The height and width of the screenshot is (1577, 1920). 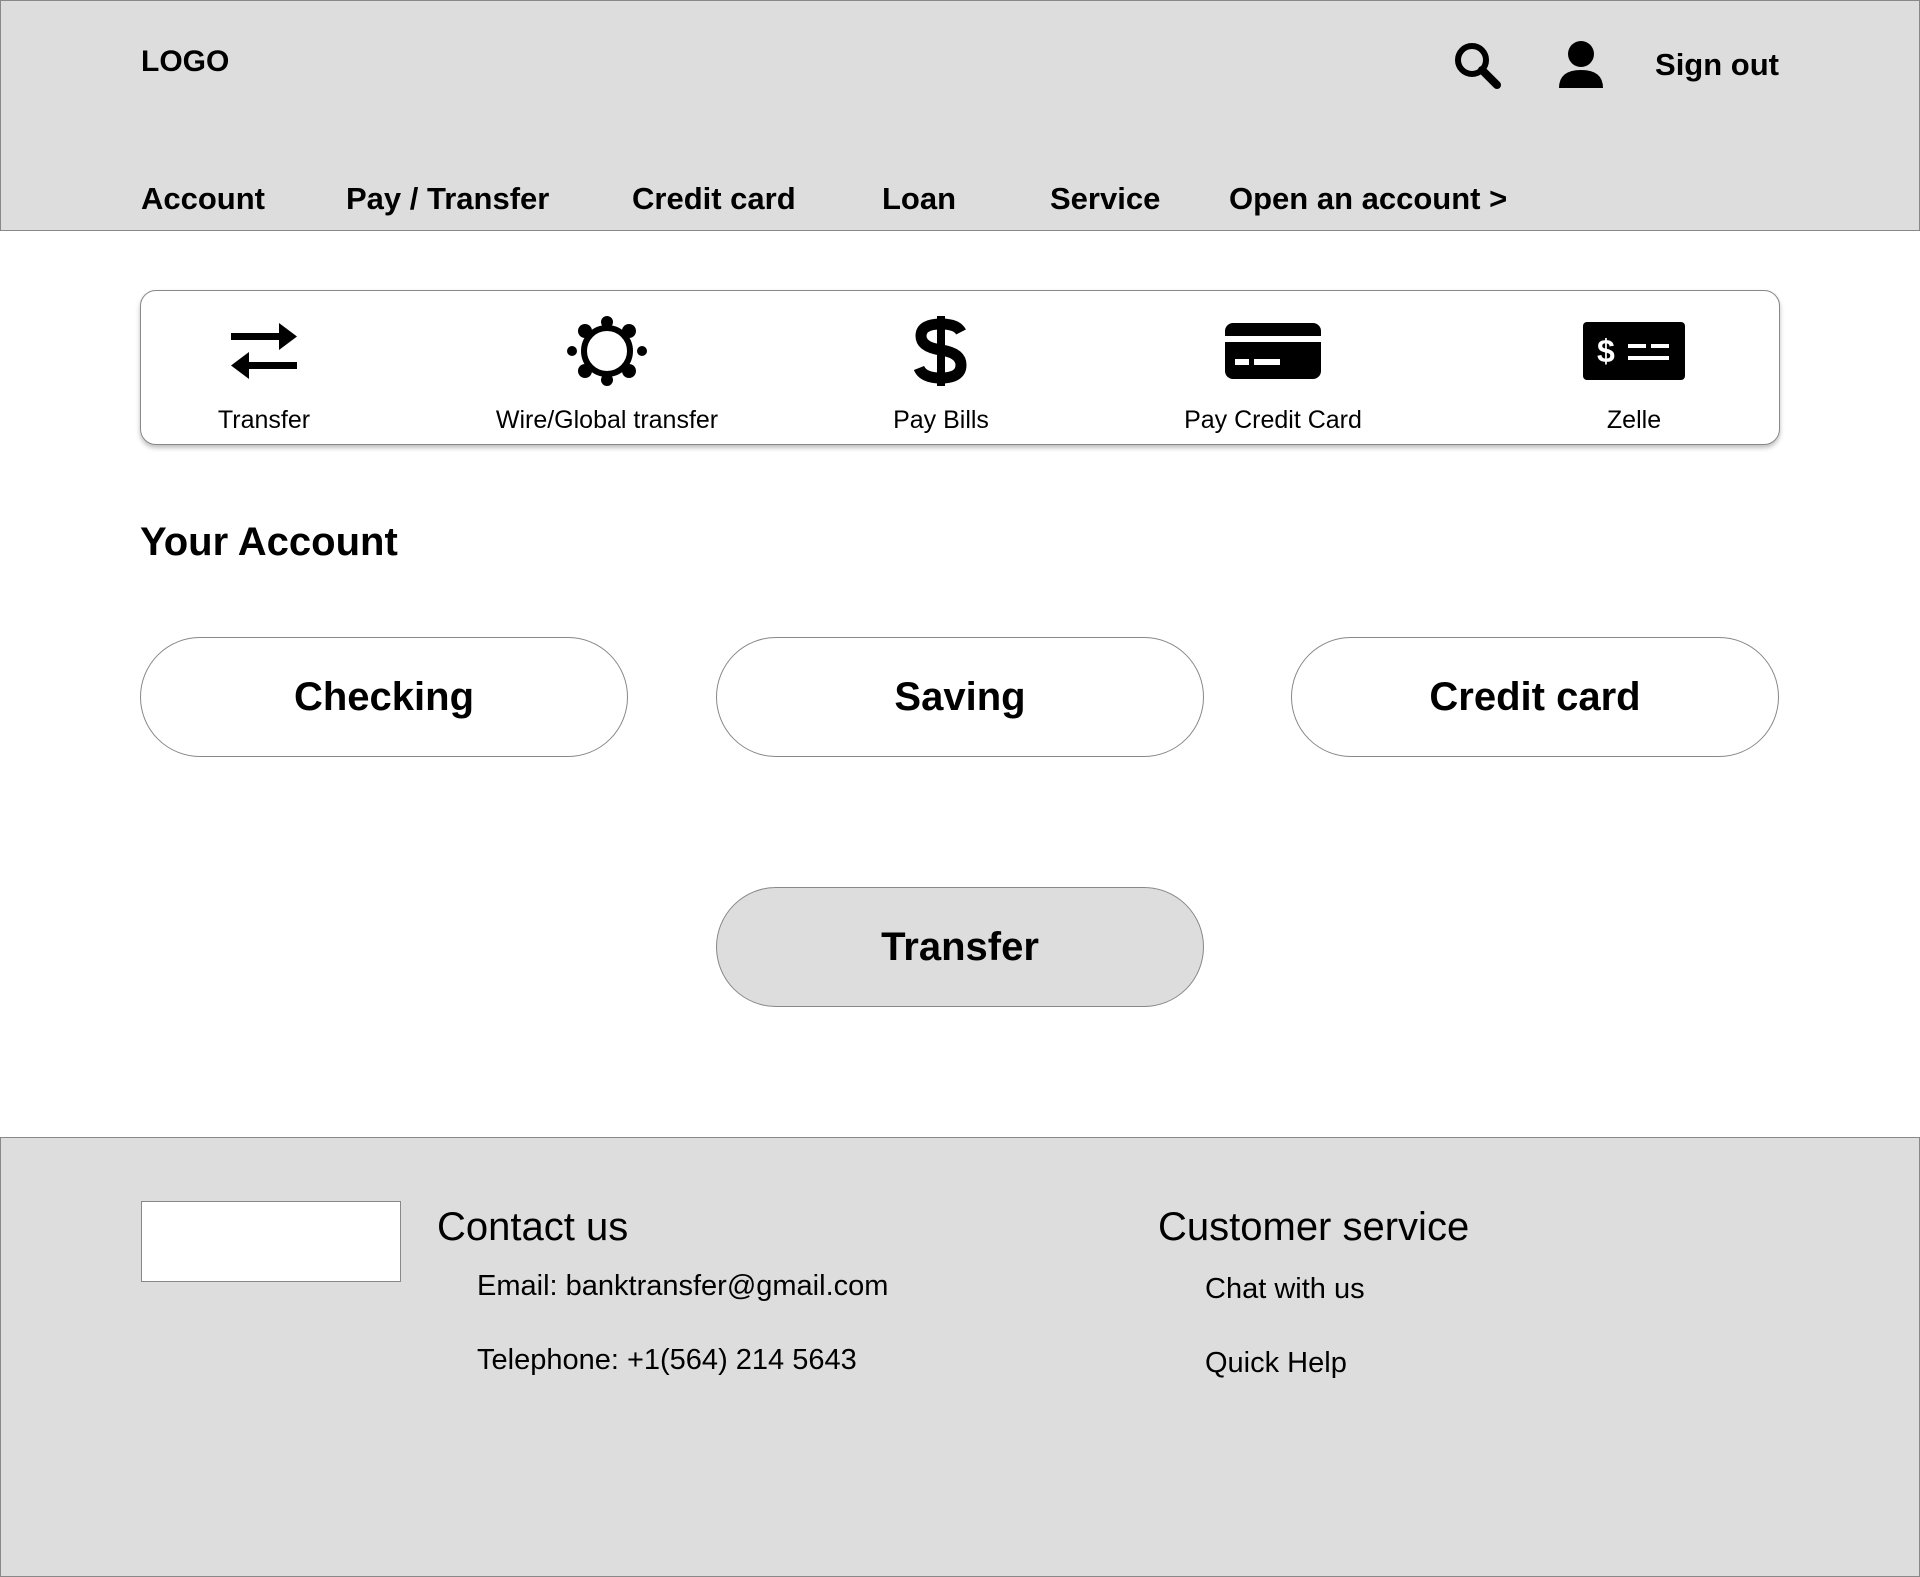 I want to click on quick-action-label: Transfer, so click(x=264, y=420).